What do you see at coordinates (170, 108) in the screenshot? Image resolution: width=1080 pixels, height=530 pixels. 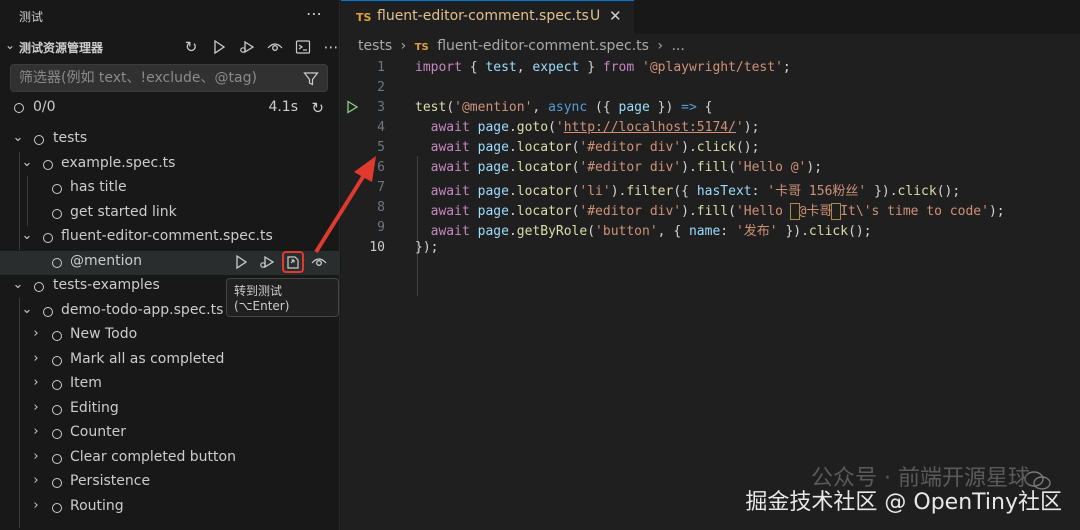 I see `test-status-row: 0/0 4.1s ↻` at bounding box center [170, 108].